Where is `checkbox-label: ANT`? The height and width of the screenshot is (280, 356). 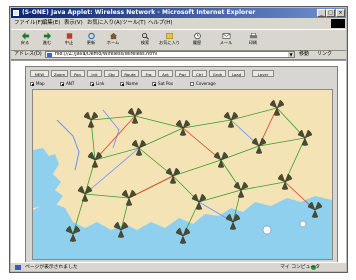
checkbox-label: ANT is located at coordinates (70, 83).